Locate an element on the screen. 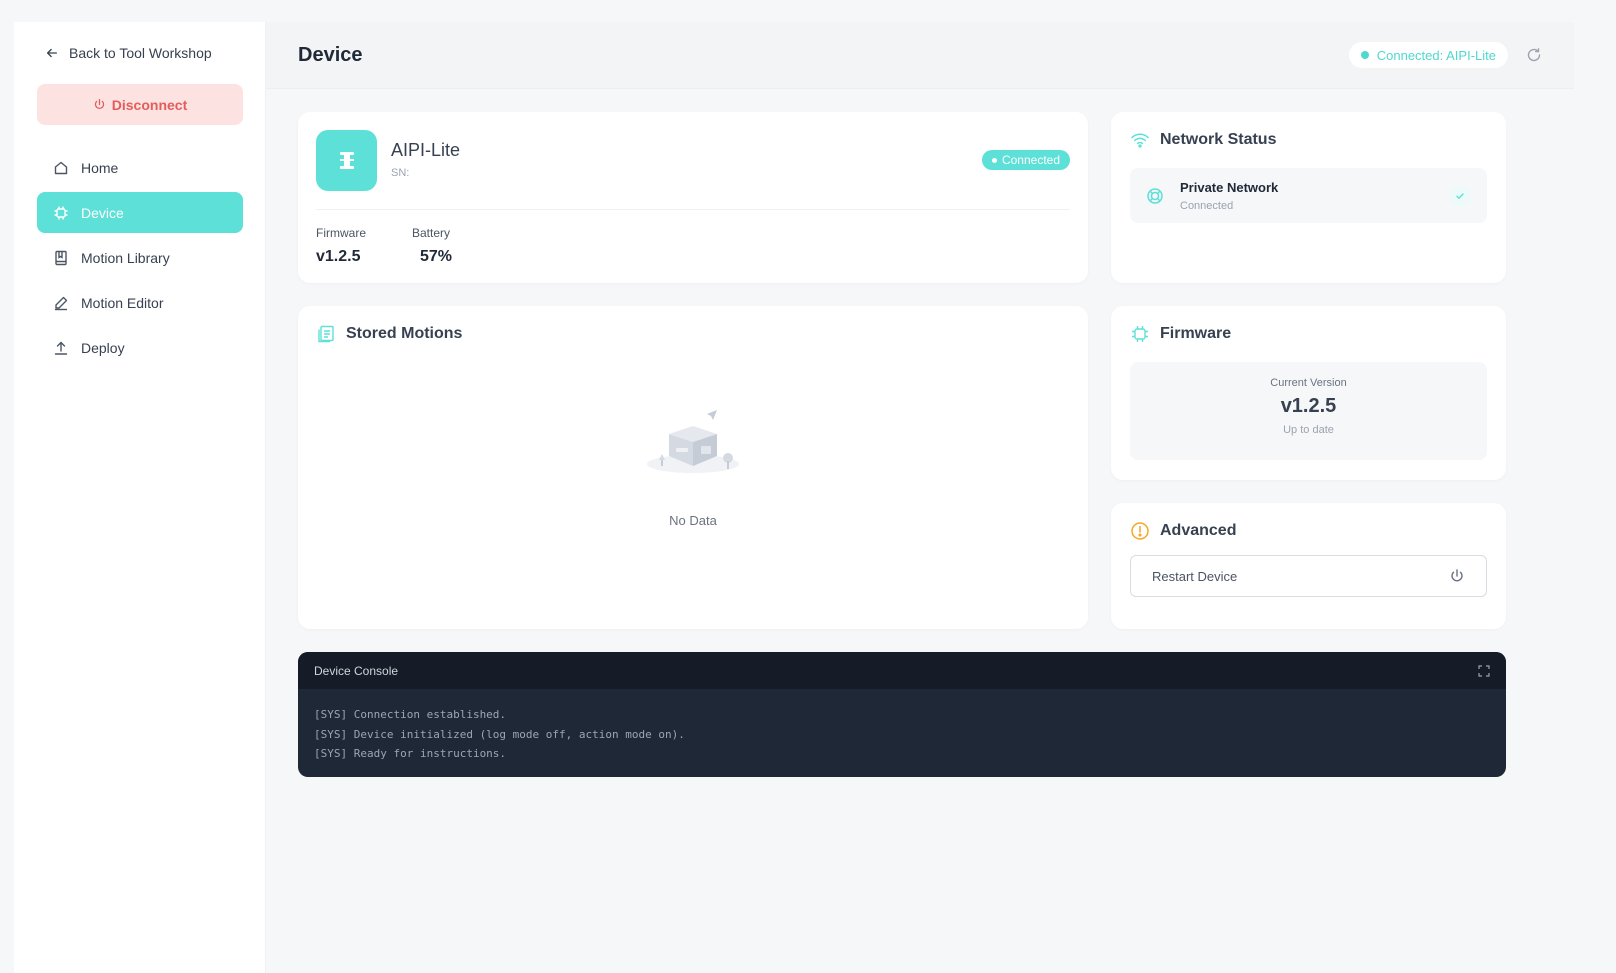 The width and height of the screenshot is (1616, 973). documents-icon is located at coordinates (326, 334).